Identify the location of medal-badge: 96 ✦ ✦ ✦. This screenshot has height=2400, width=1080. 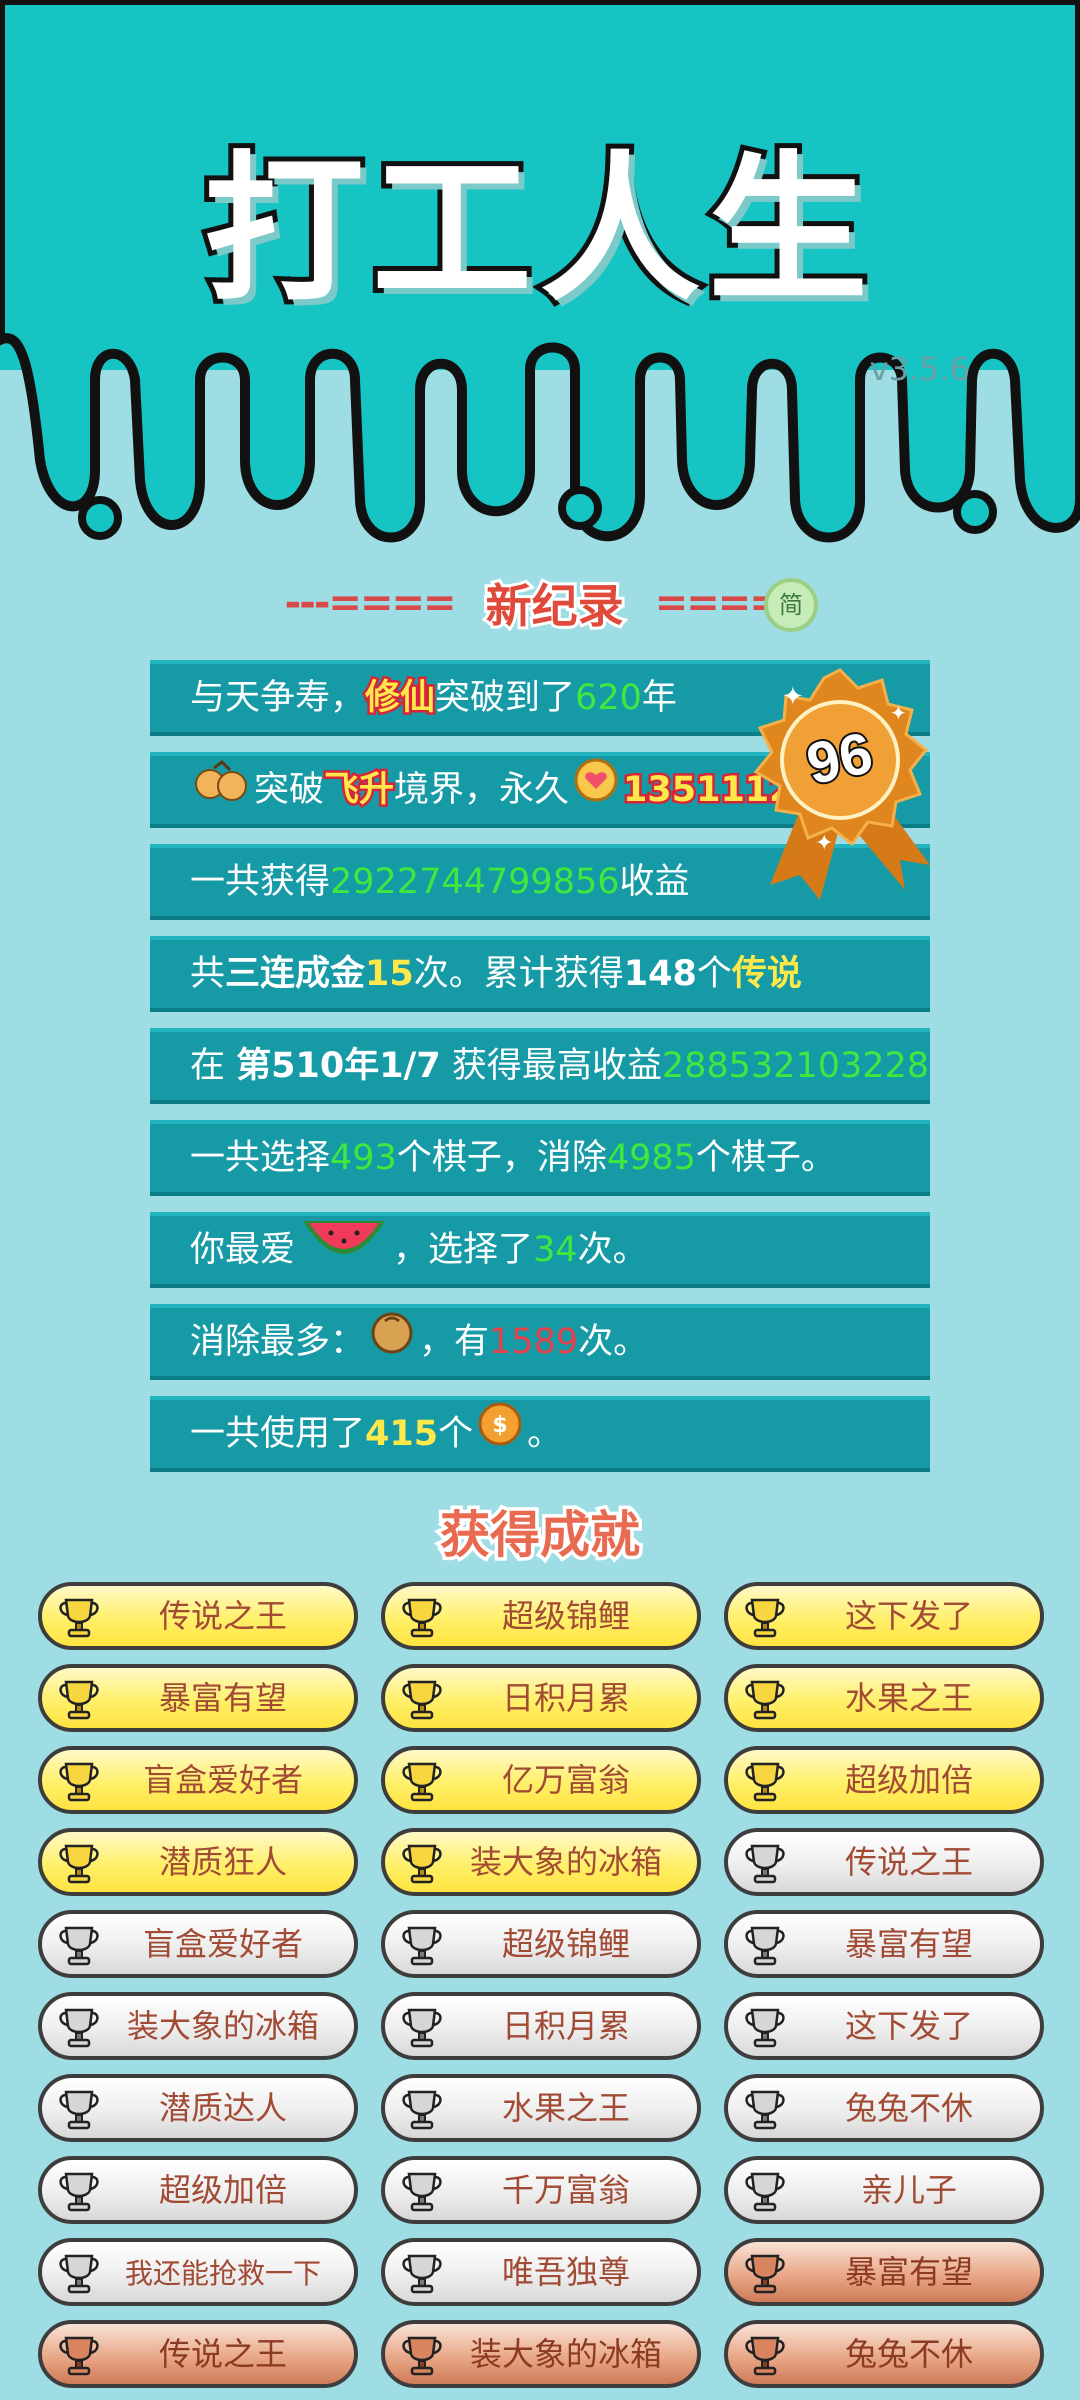
(855, 780).